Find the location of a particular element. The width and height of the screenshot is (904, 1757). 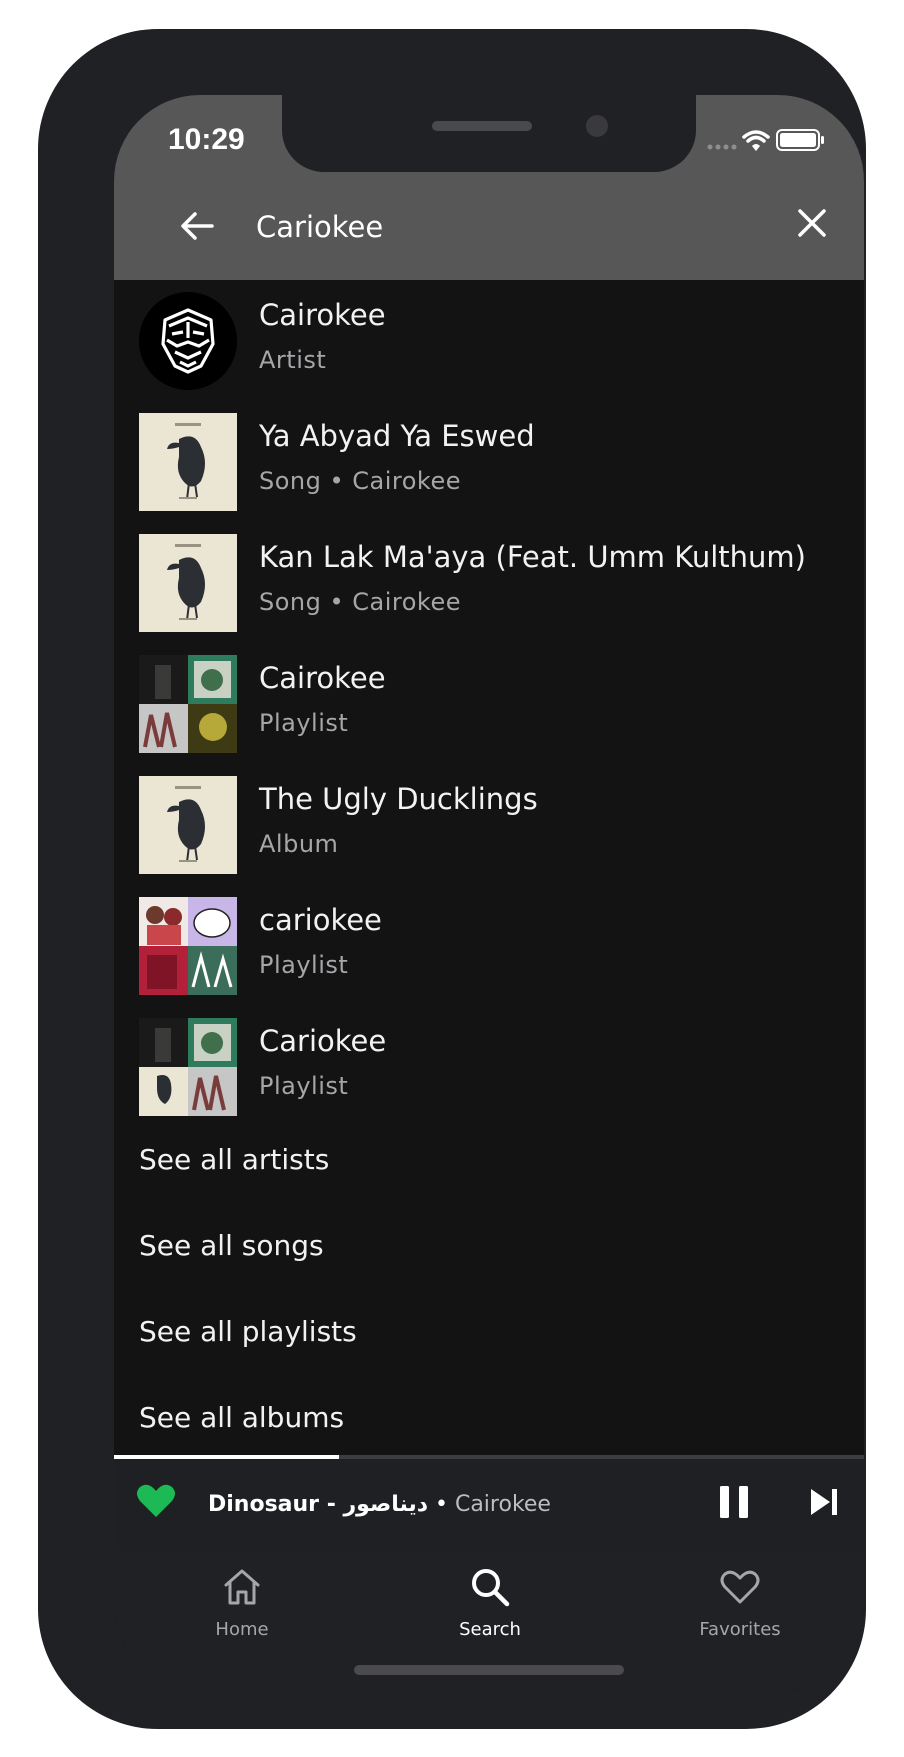

home-icon is located at coordinates (242, 1587).